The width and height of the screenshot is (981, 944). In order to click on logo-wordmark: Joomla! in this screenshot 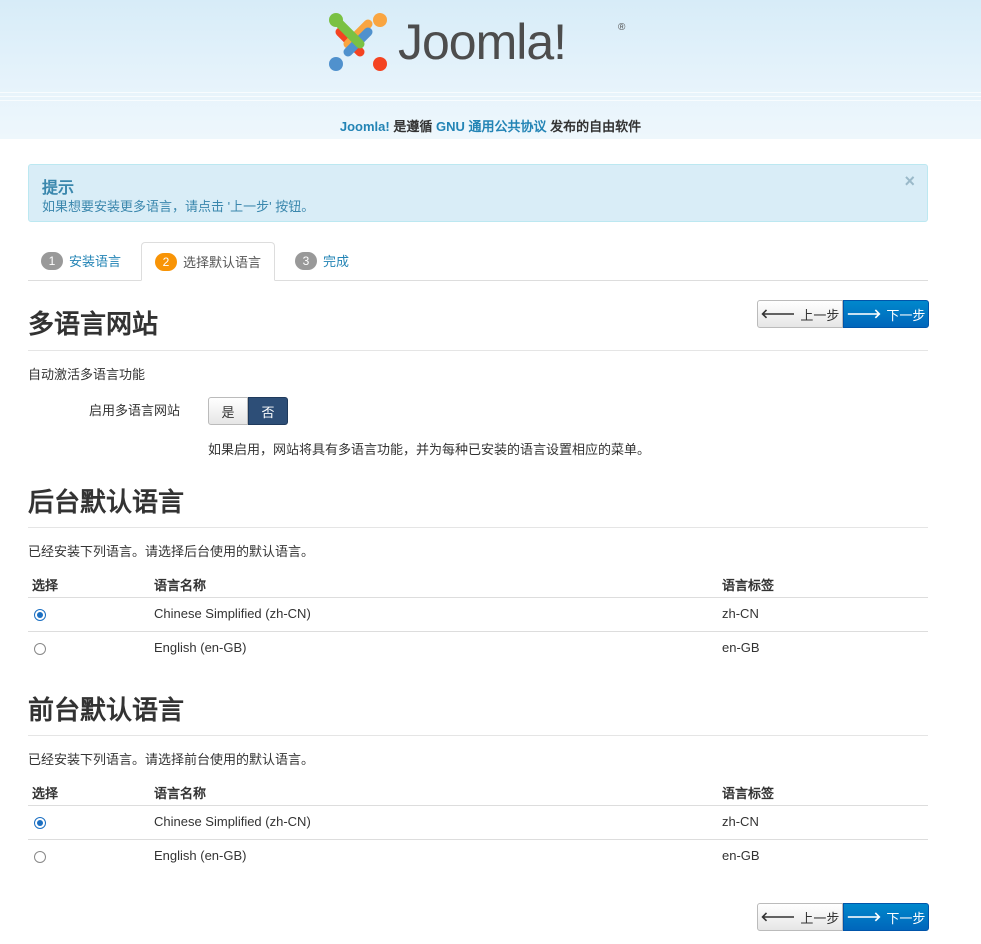, I will do `click(482, 42)`.